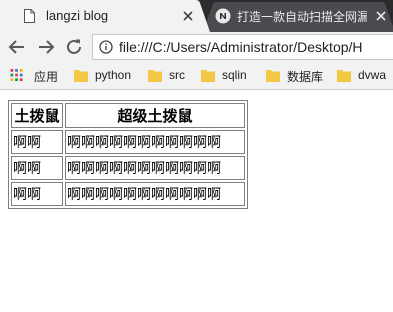  I want to click on browser-toolbar: file:///C:/Users/Administrator/Desktop/H, so click(196, 47).